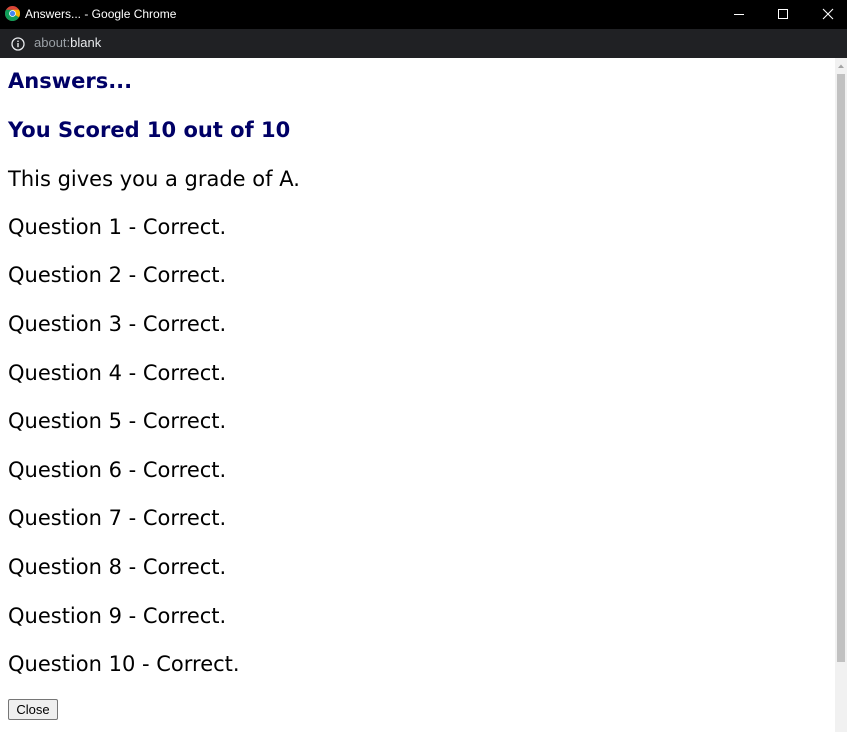 The height and width of the screenshot is (732, 847). Describe the element at coordinates (423, 14) in the screenshot. I see `title-bar: Answers... - Google Chrome` at that location.